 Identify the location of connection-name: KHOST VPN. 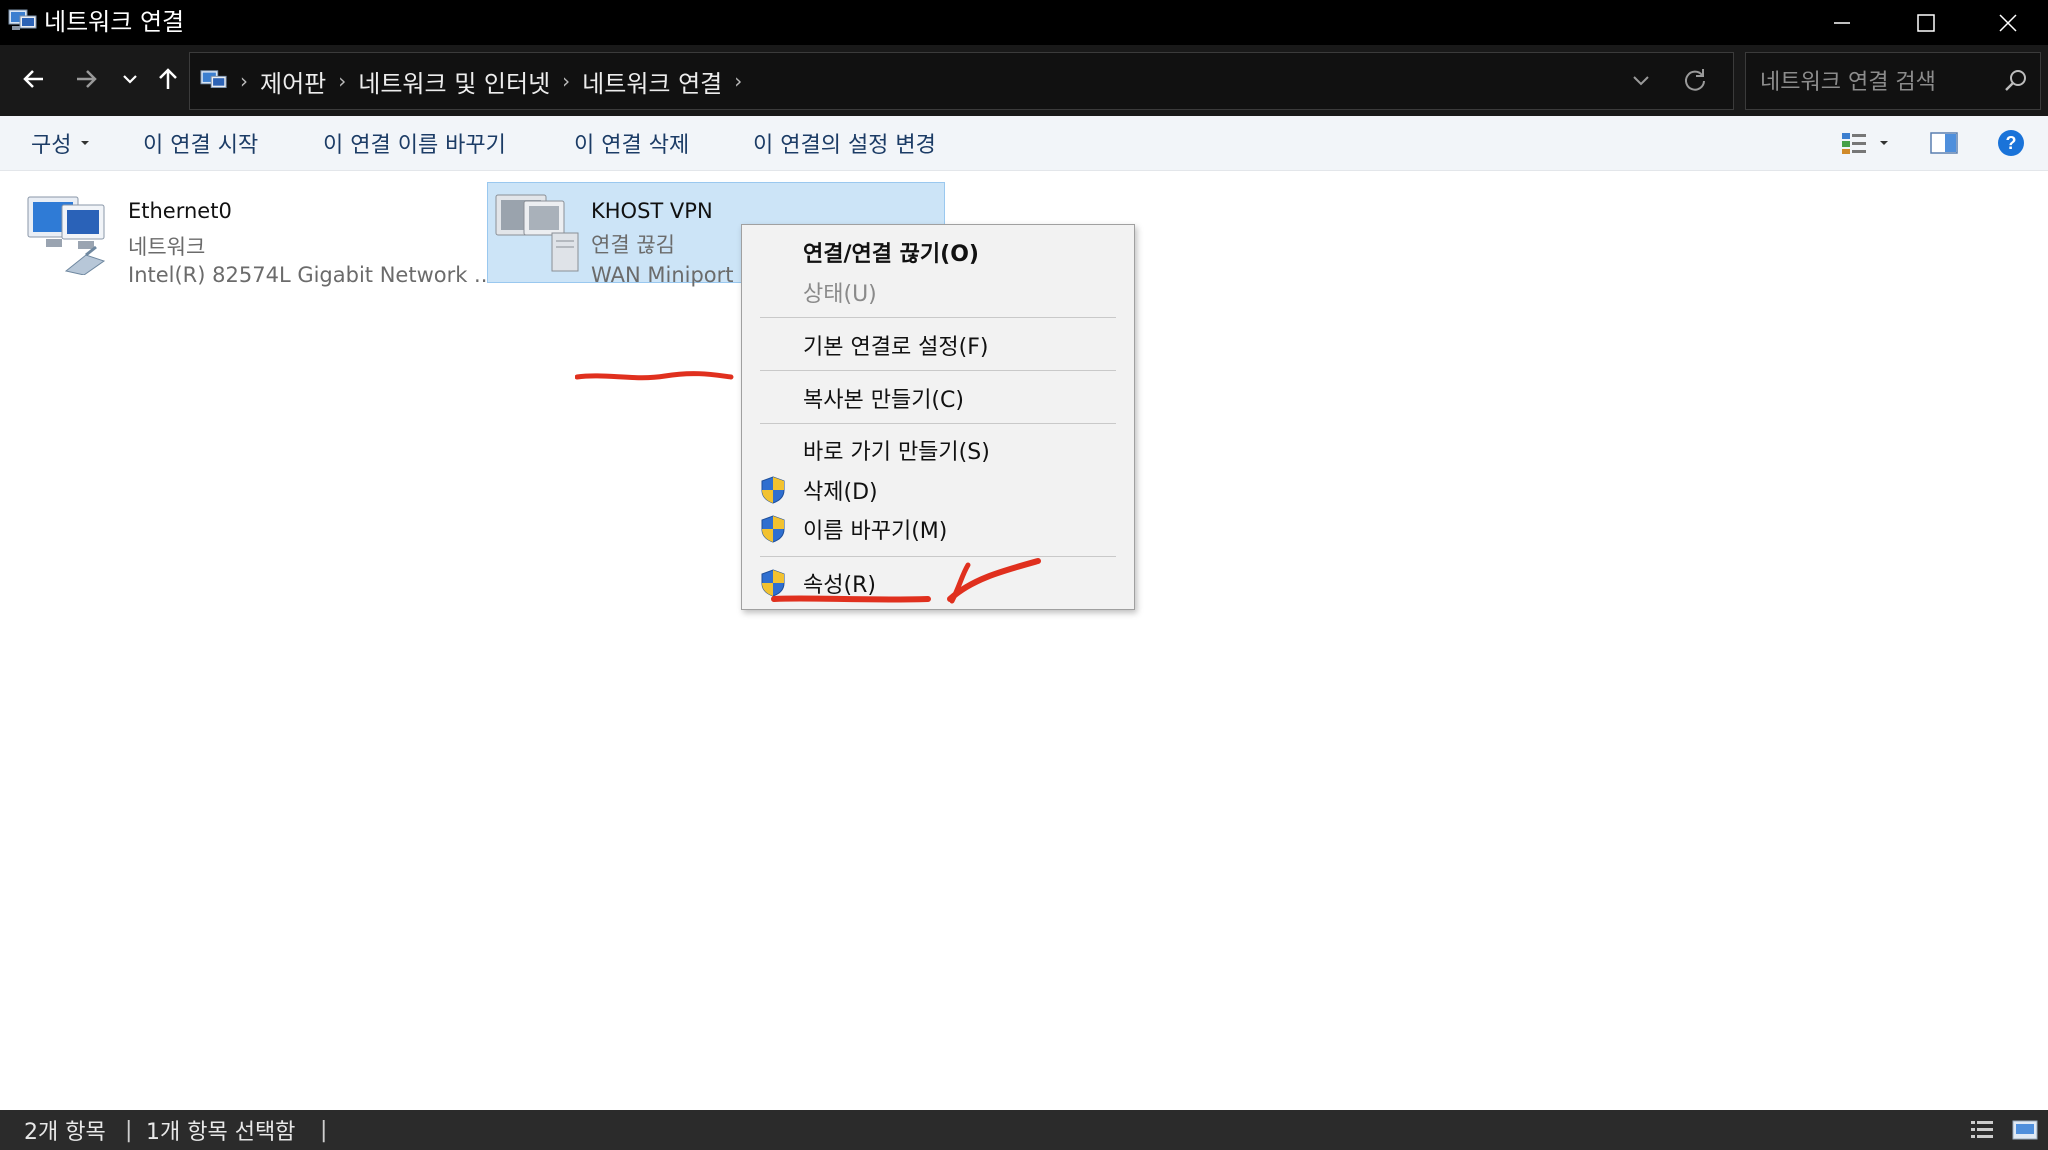
(652, 211).